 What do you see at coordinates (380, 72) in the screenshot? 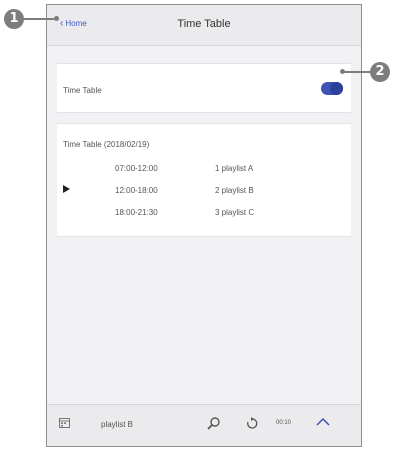
I see `callout-badge-2: 2` at bounding box center [380, 72].